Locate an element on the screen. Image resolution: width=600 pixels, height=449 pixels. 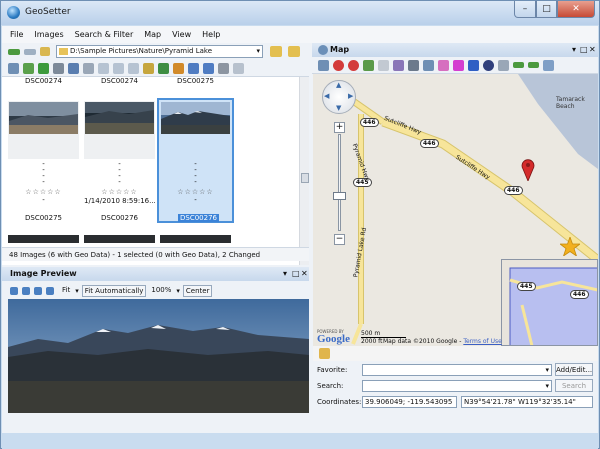
maximize-button: □ is located at coordinates (546, 9).